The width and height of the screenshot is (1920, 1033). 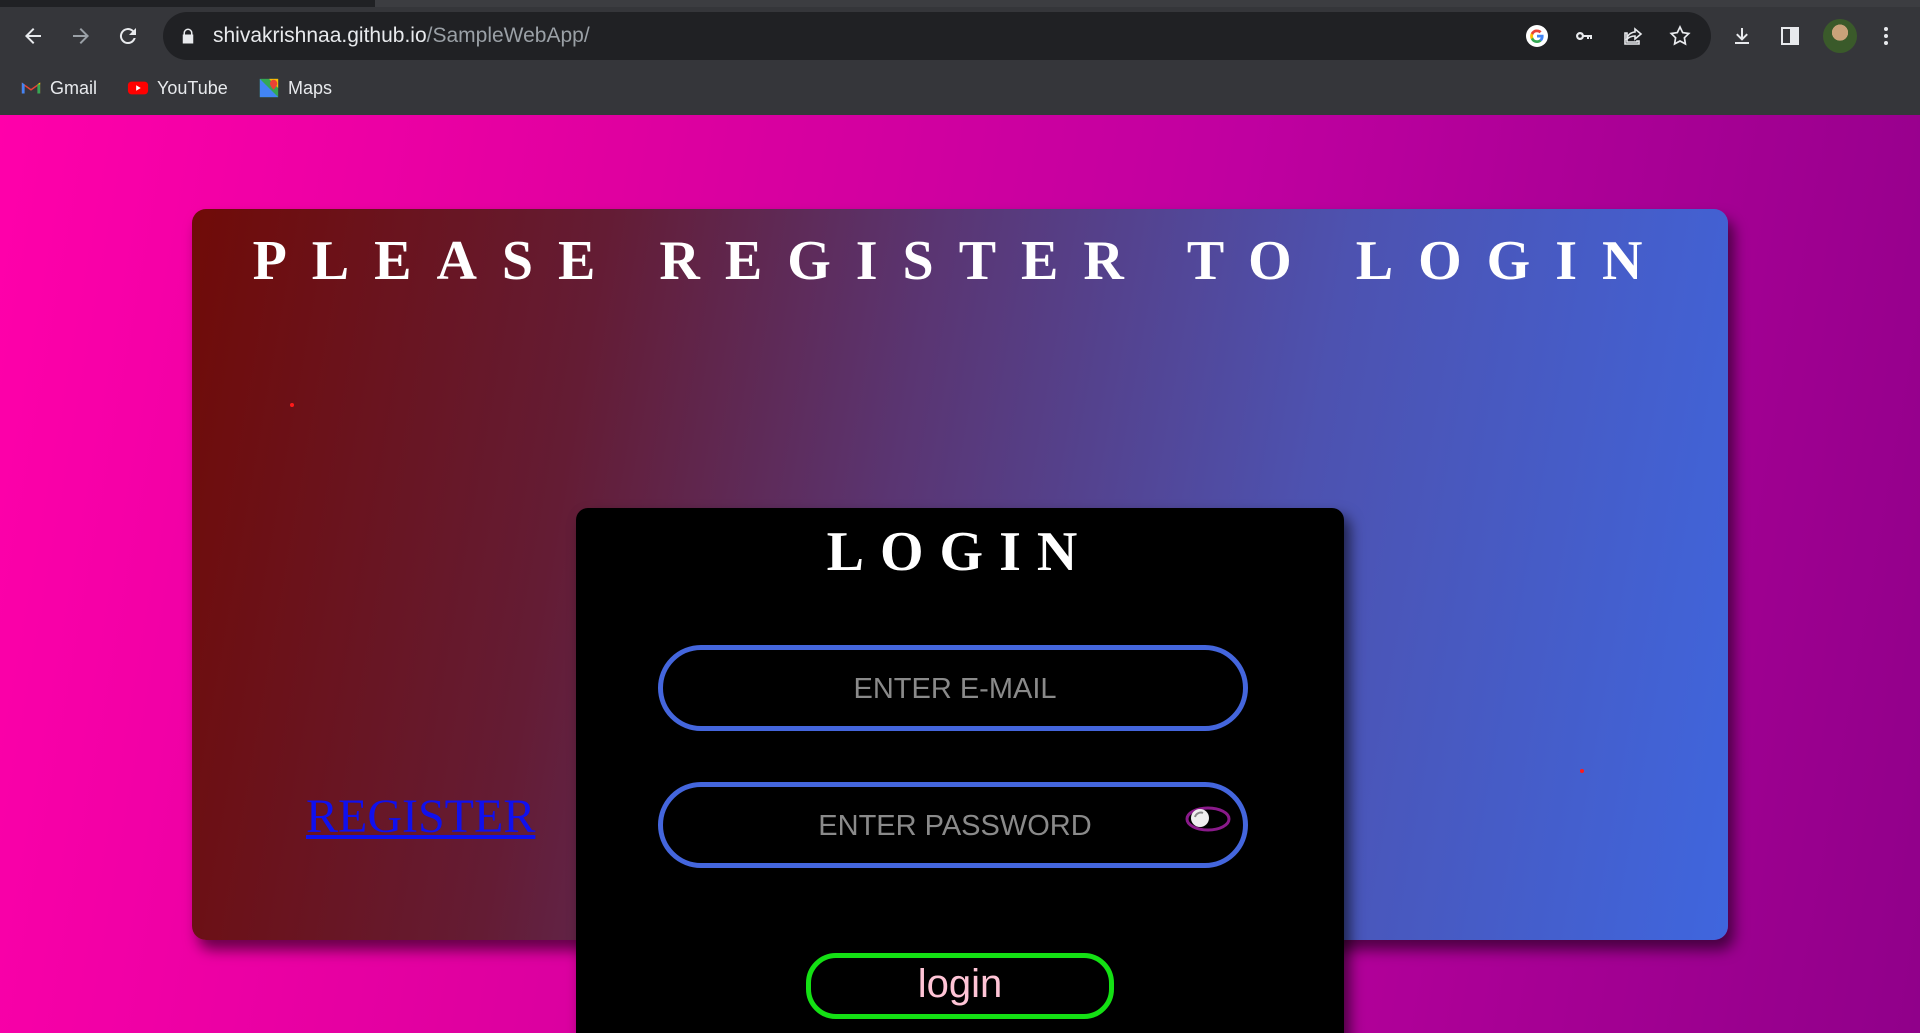 I want to click on gmail-icon, so click(x=31, y=88).